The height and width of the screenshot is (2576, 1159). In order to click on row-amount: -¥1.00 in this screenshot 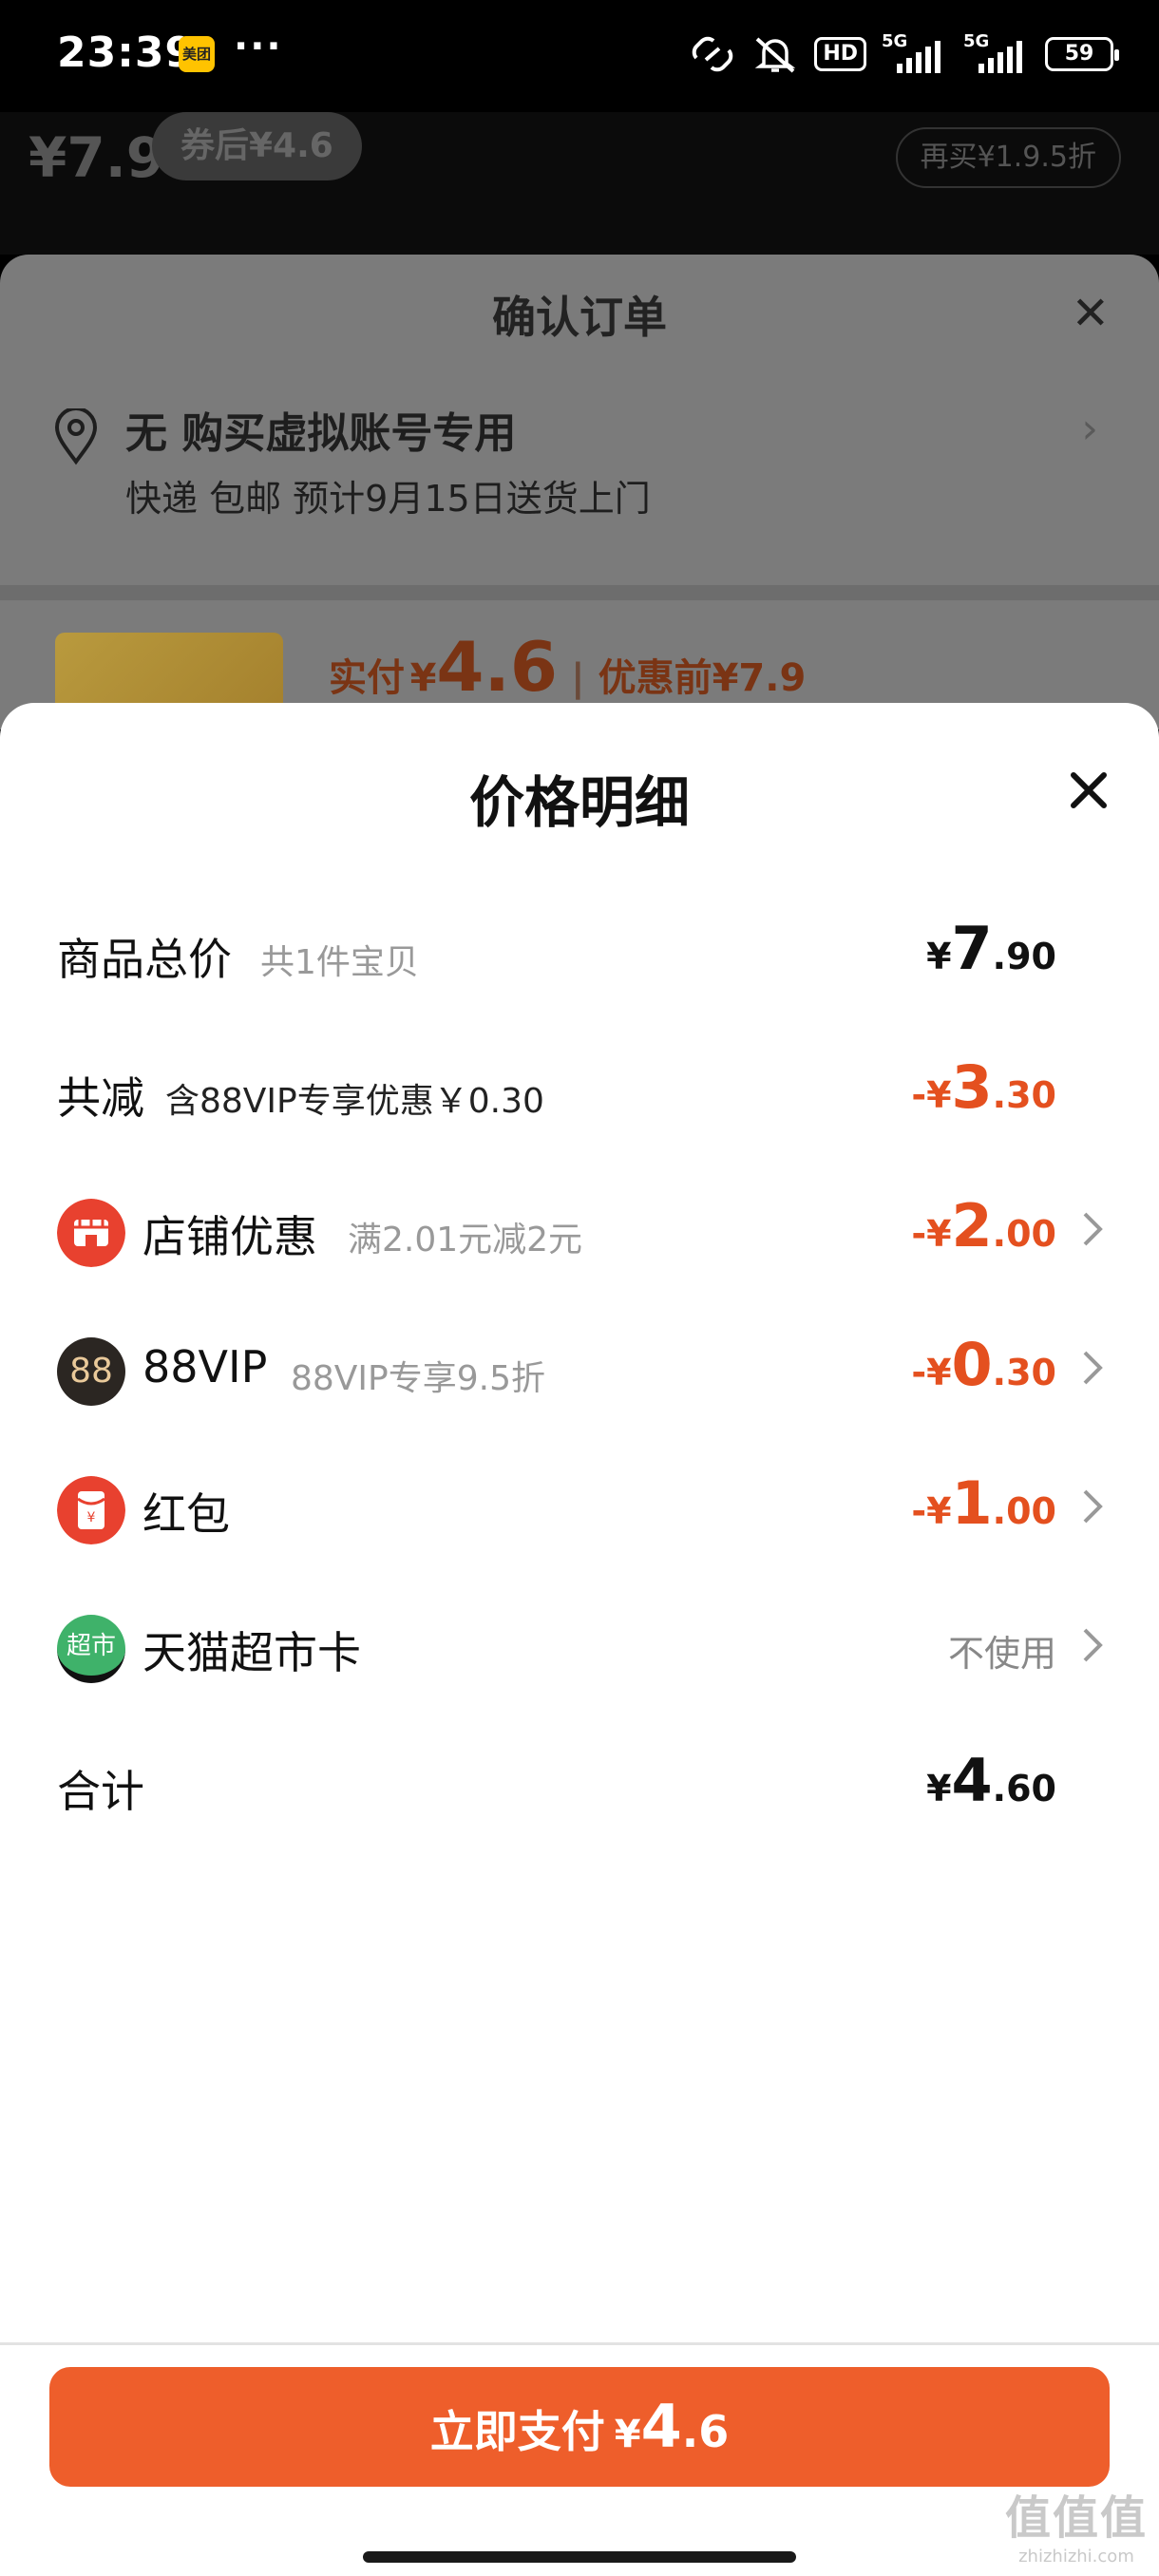, I will do `click(983, 1503)`.